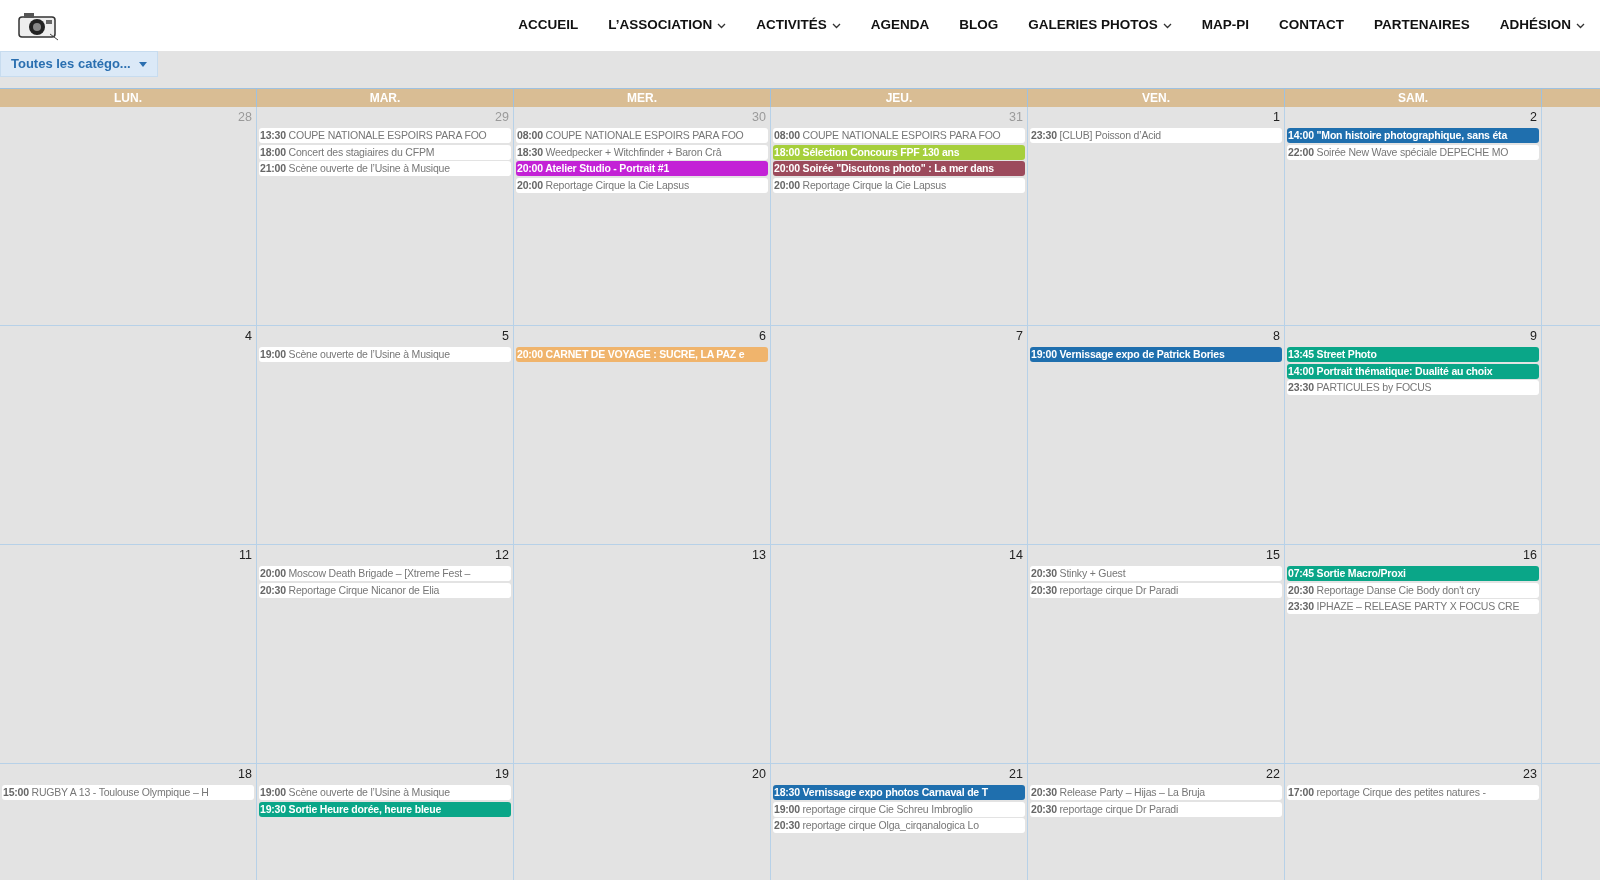 The height and width of the screenshot is (880, 1600). What do you see at coordinates (899, 168) in the screenshot?
I see `calendar-event: 20:00 Soirée "Discutons photo" : La mer dans` at bounding box center [899, 168].